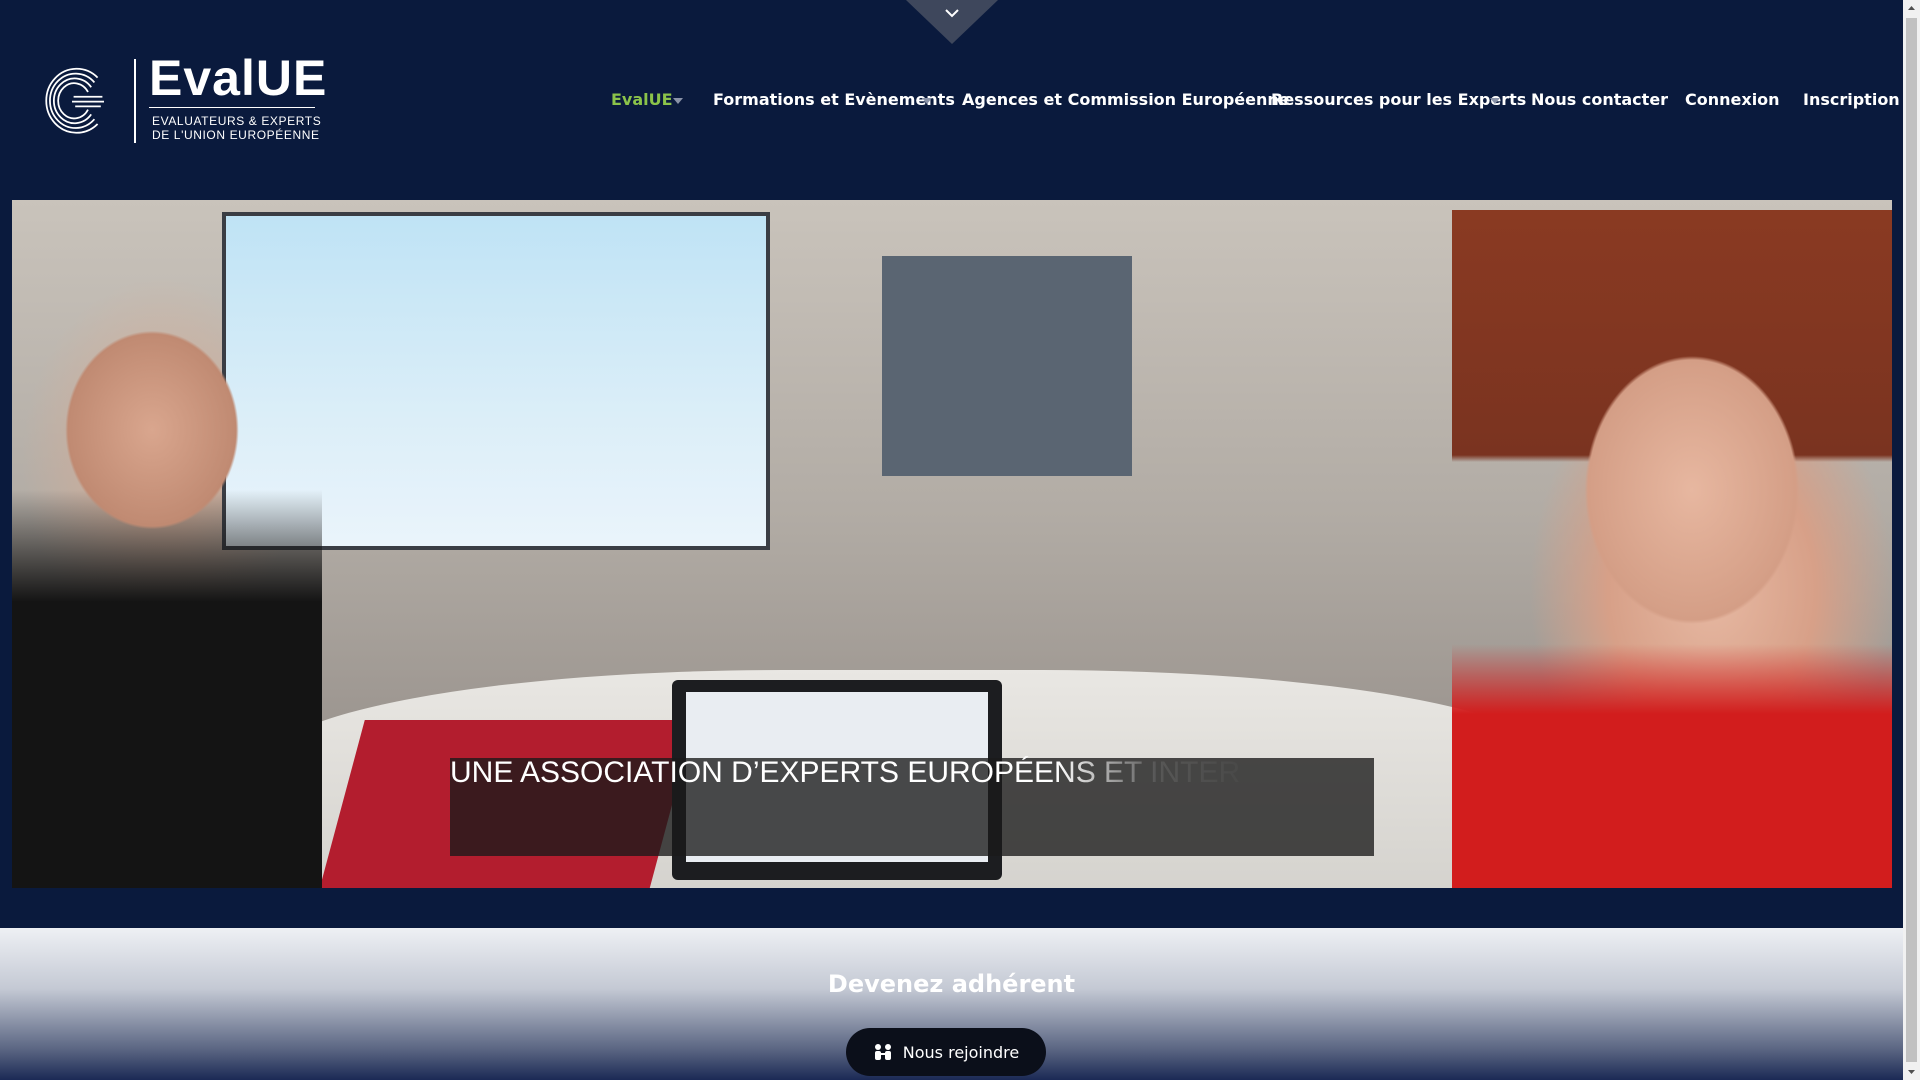 This screenshot has height=1080, width=1920. I want to click on nav-item-label: Connexion, so click(1732, 99).